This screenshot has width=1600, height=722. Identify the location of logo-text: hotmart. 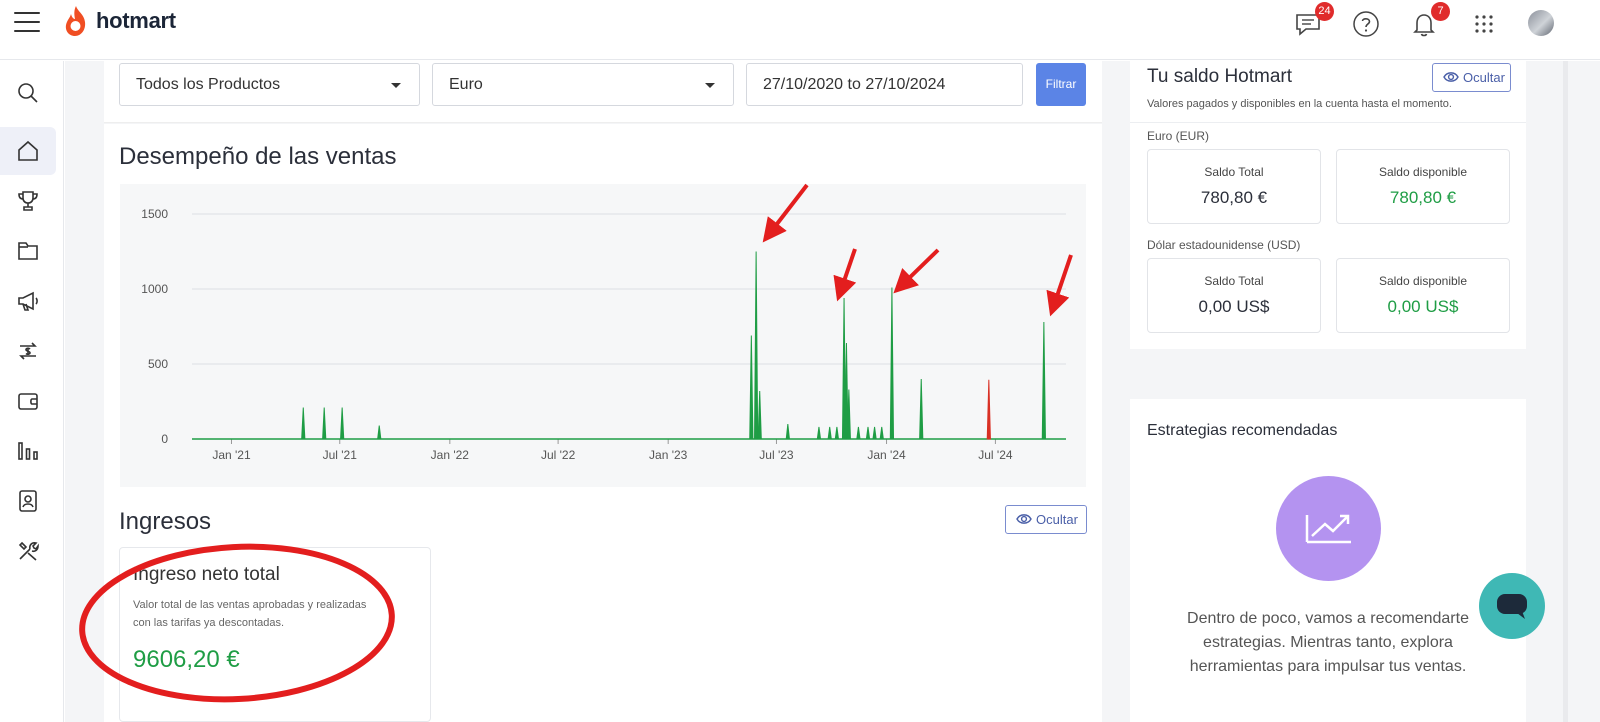
(136, 20).